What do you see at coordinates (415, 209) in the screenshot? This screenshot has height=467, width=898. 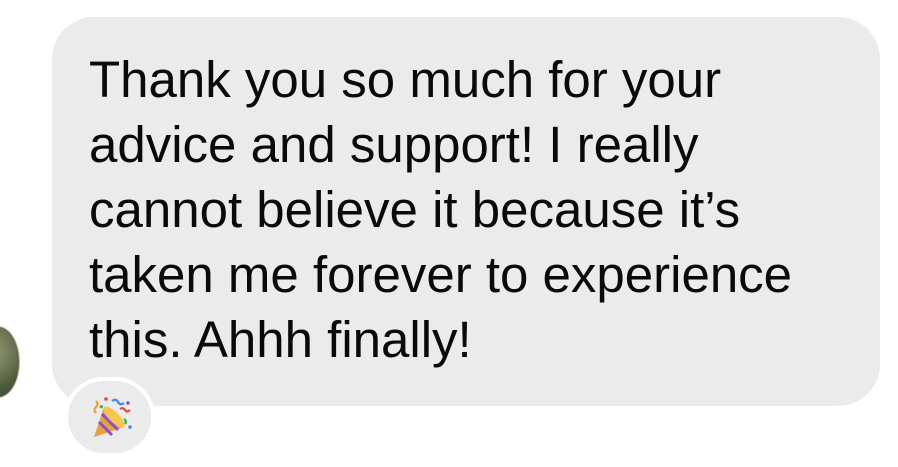 I see `message-line: cannot believe it because it’s` at bounding box center [415, 209].